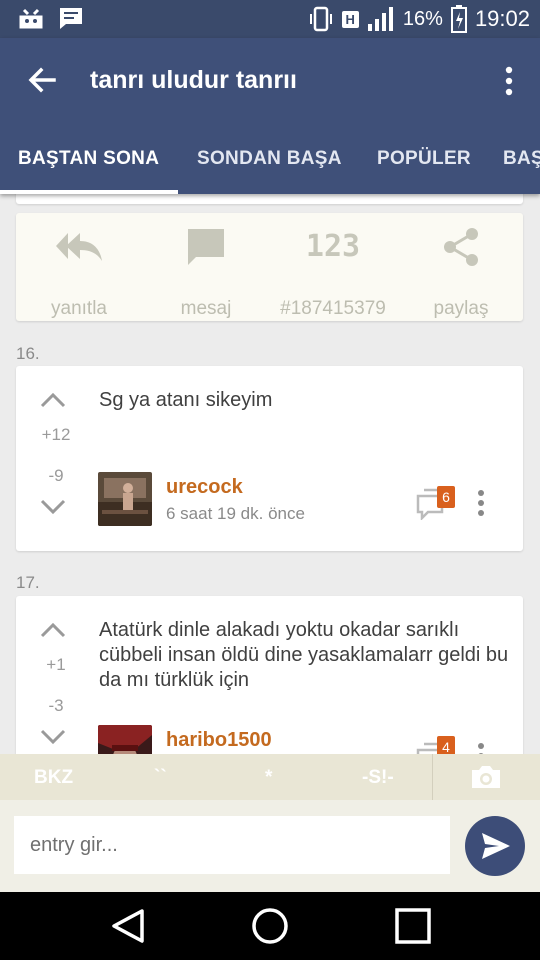 The image size is (540, 960). I want to click on tab-bas: BAŞ, so click(521, 159).